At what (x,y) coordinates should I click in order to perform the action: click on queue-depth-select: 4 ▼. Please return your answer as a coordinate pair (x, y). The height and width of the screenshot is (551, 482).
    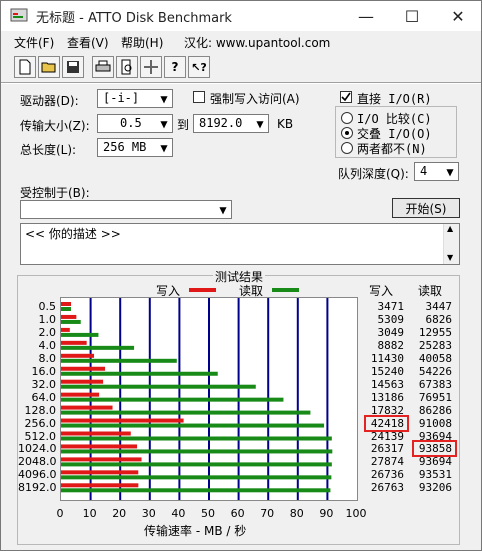
    Looking at the image, I should click on (436, 171).